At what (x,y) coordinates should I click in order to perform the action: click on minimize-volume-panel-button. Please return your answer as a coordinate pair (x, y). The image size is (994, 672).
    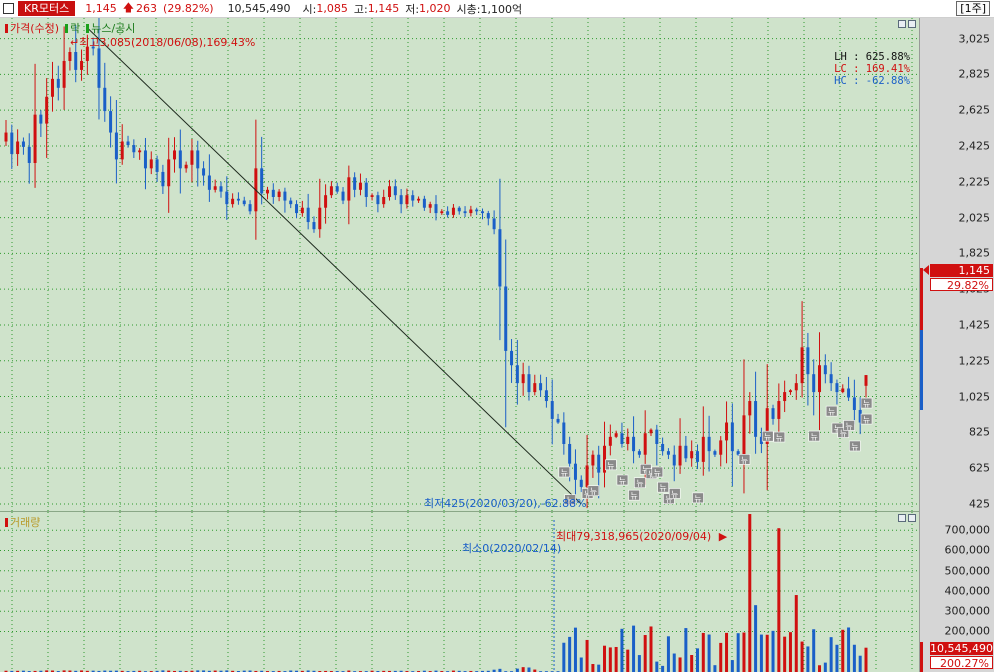
    Looking at the image, I should click on (902, 518).